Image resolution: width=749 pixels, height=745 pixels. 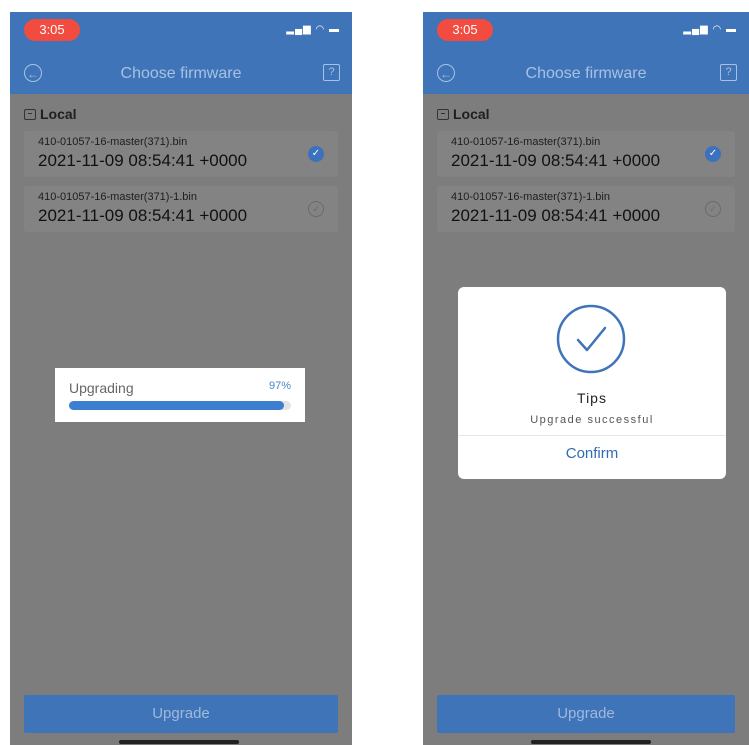 I want to click on progress-fill, so click(x=177, y=405).